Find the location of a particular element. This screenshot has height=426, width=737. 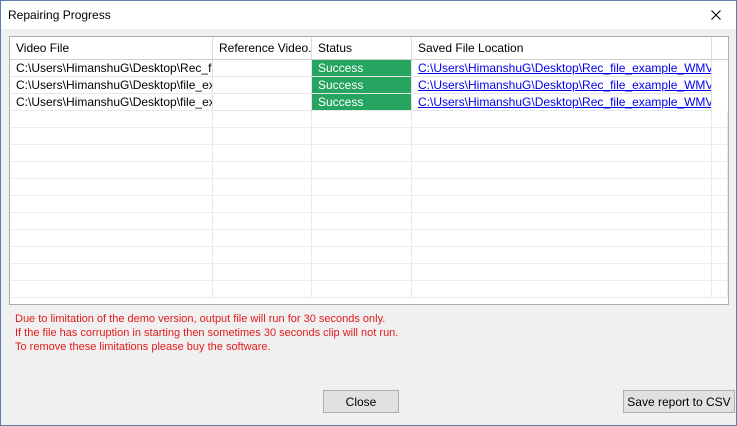

column-header-video-file: Video File is located at coordinates (111, 48).